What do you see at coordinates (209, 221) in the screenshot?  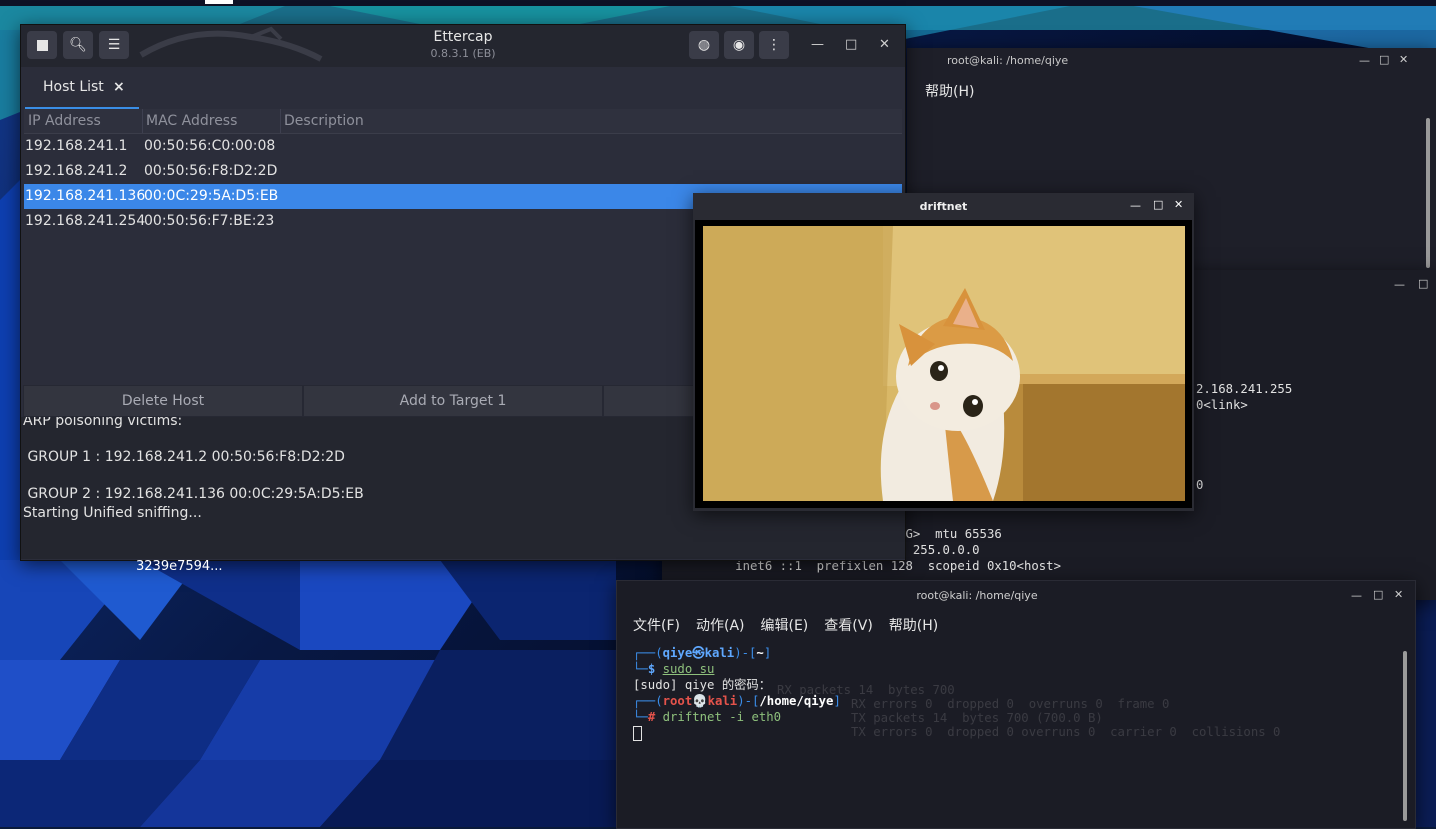 I see `host-mac: 00:50:56:F7:BE:23` at bounding box center [209, 221].